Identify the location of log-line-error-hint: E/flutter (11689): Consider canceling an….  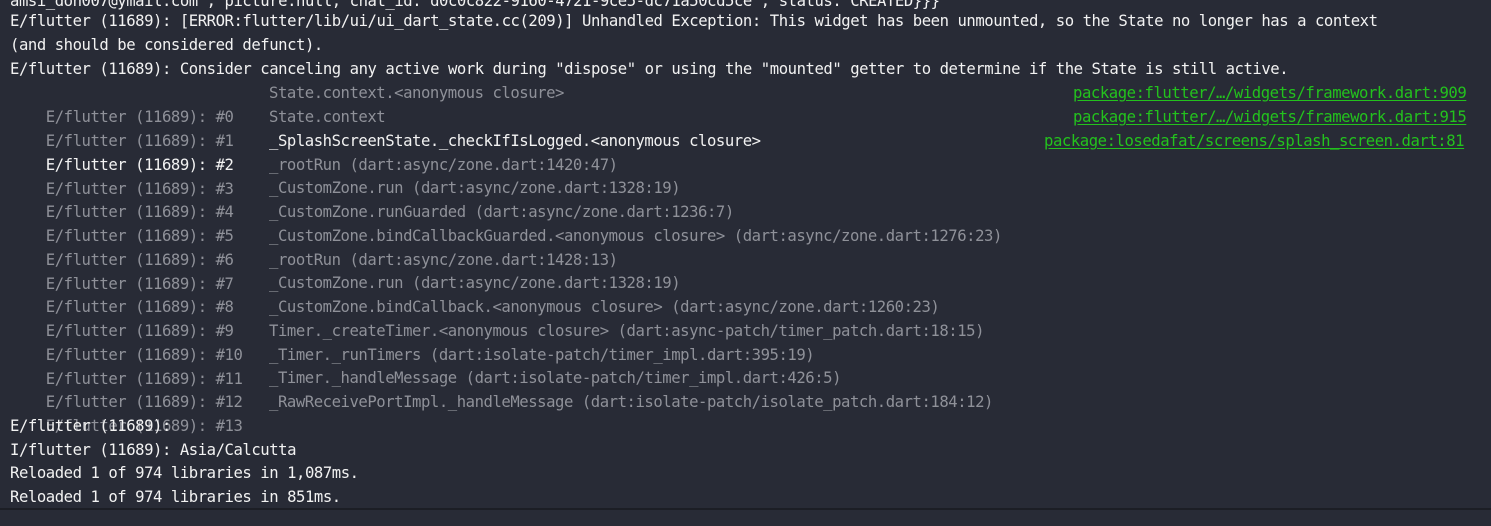
(649, 69).